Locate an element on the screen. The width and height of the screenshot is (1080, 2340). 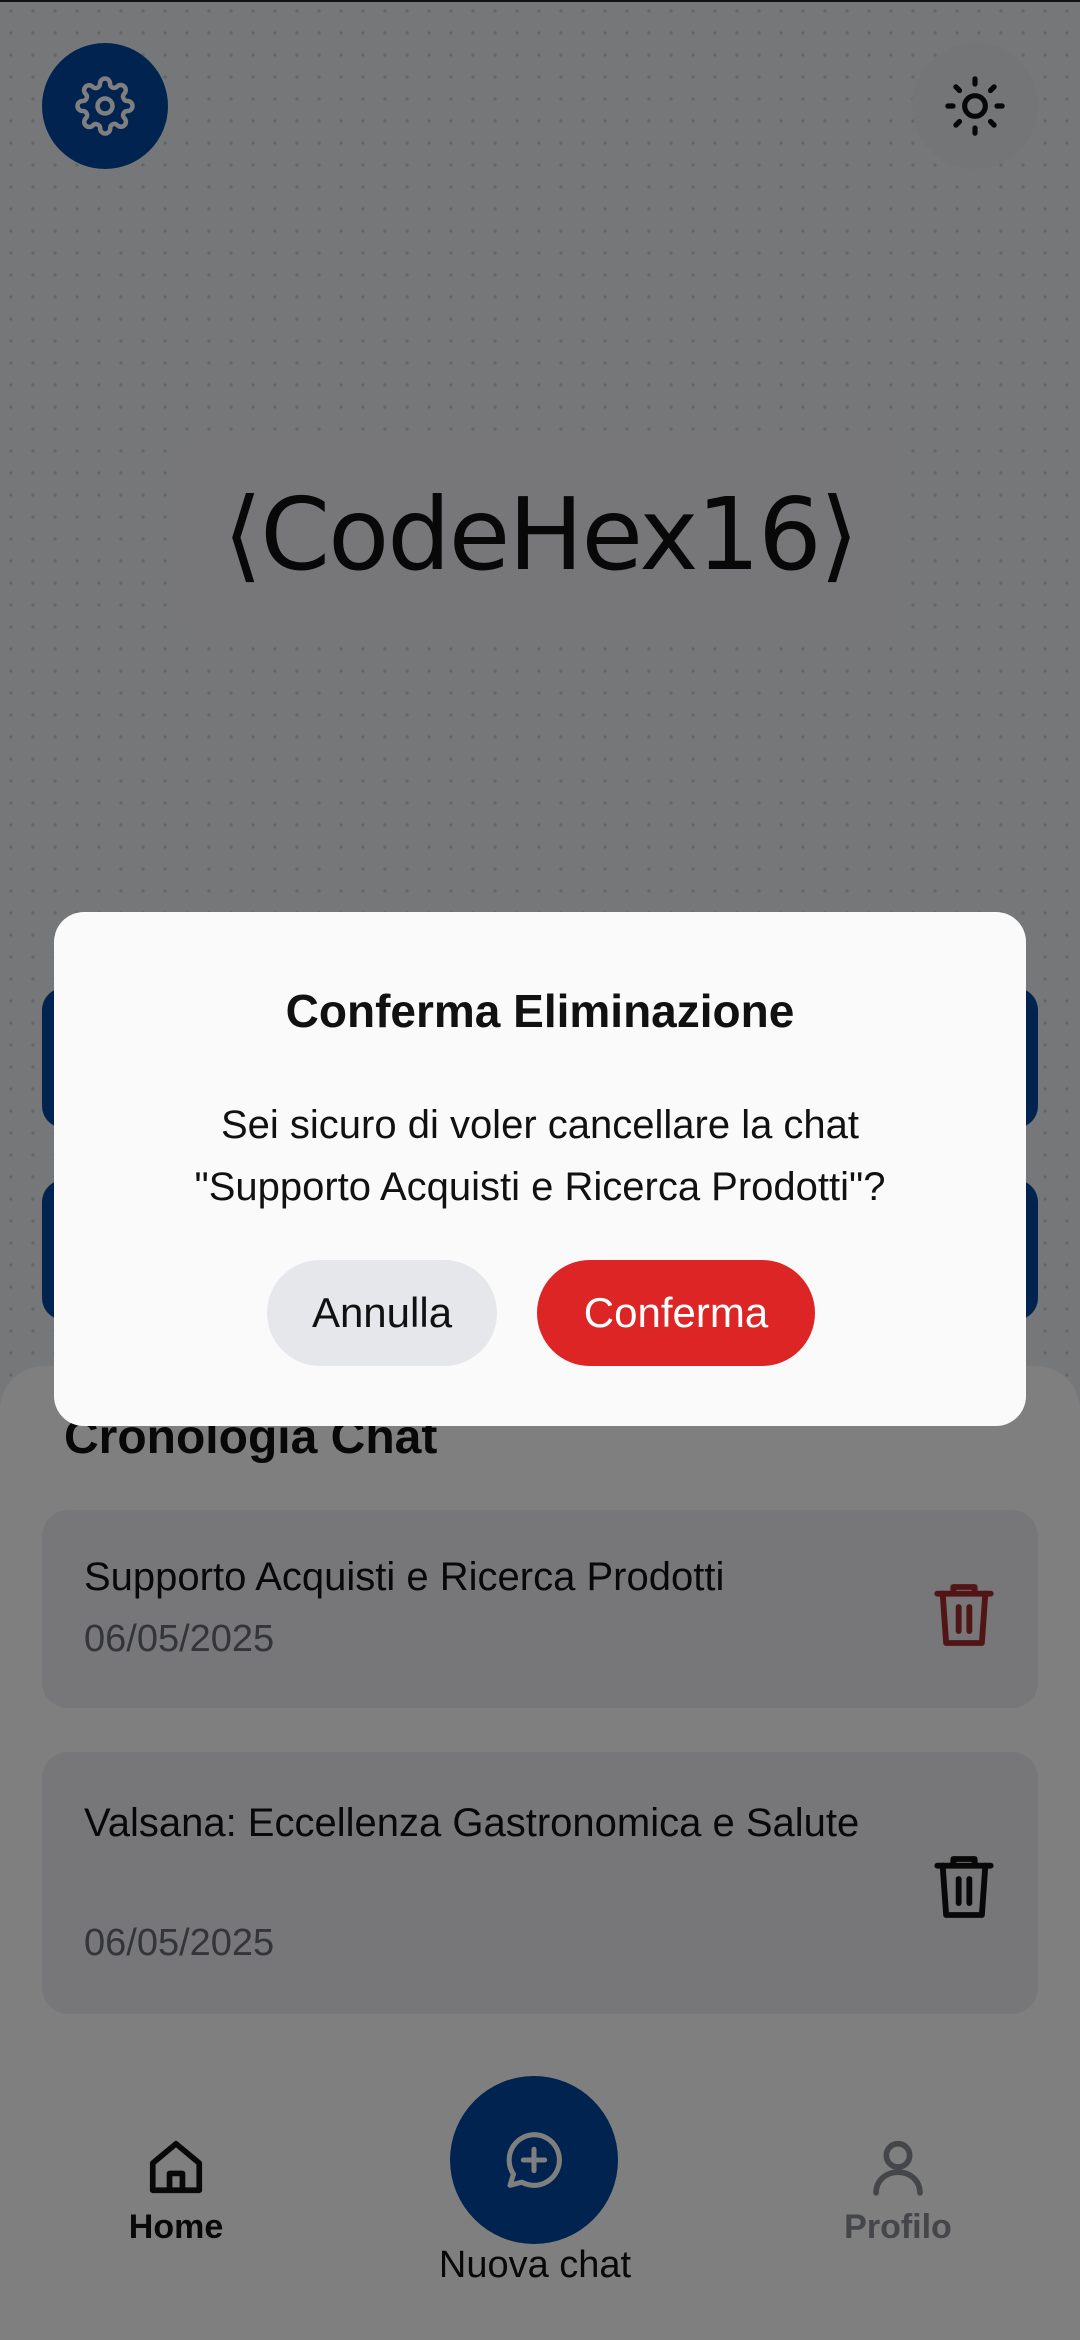
status-bar-edge is located at coordinates (540, 1).